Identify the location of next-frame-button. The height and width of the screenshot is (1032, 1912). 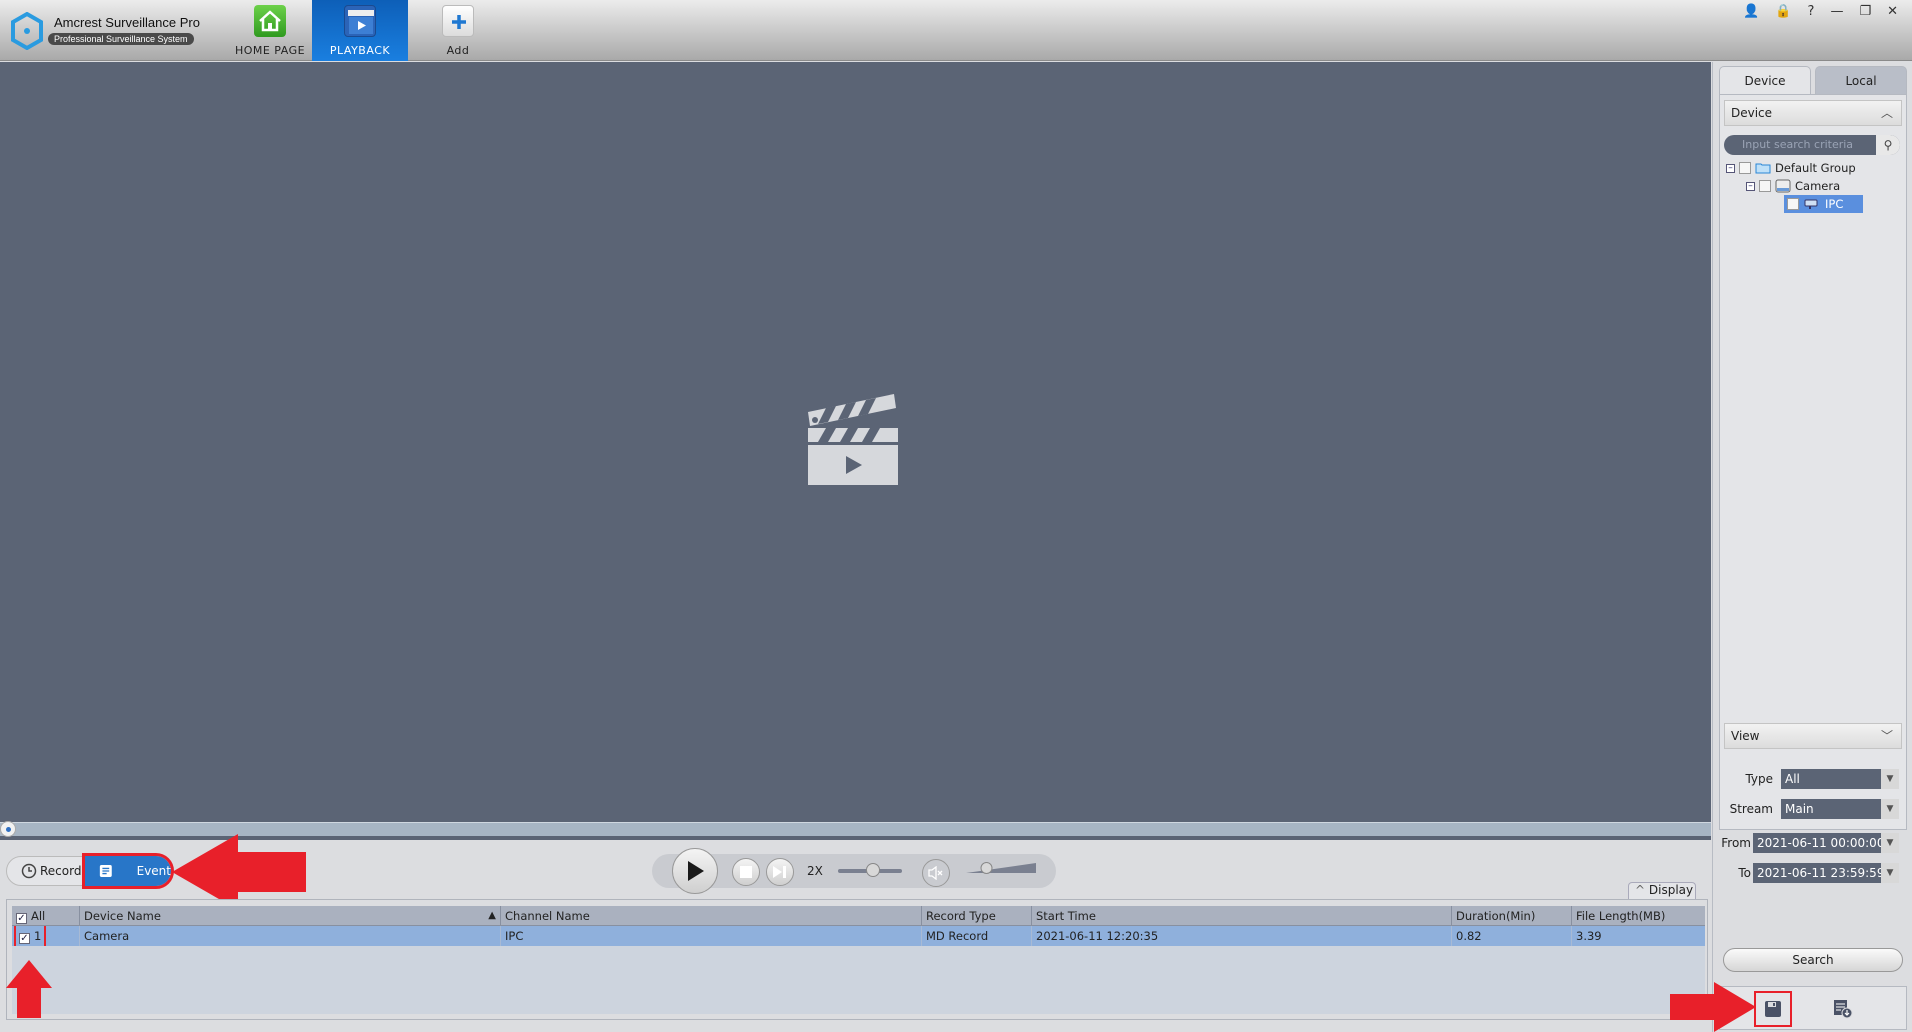
(780, 872).